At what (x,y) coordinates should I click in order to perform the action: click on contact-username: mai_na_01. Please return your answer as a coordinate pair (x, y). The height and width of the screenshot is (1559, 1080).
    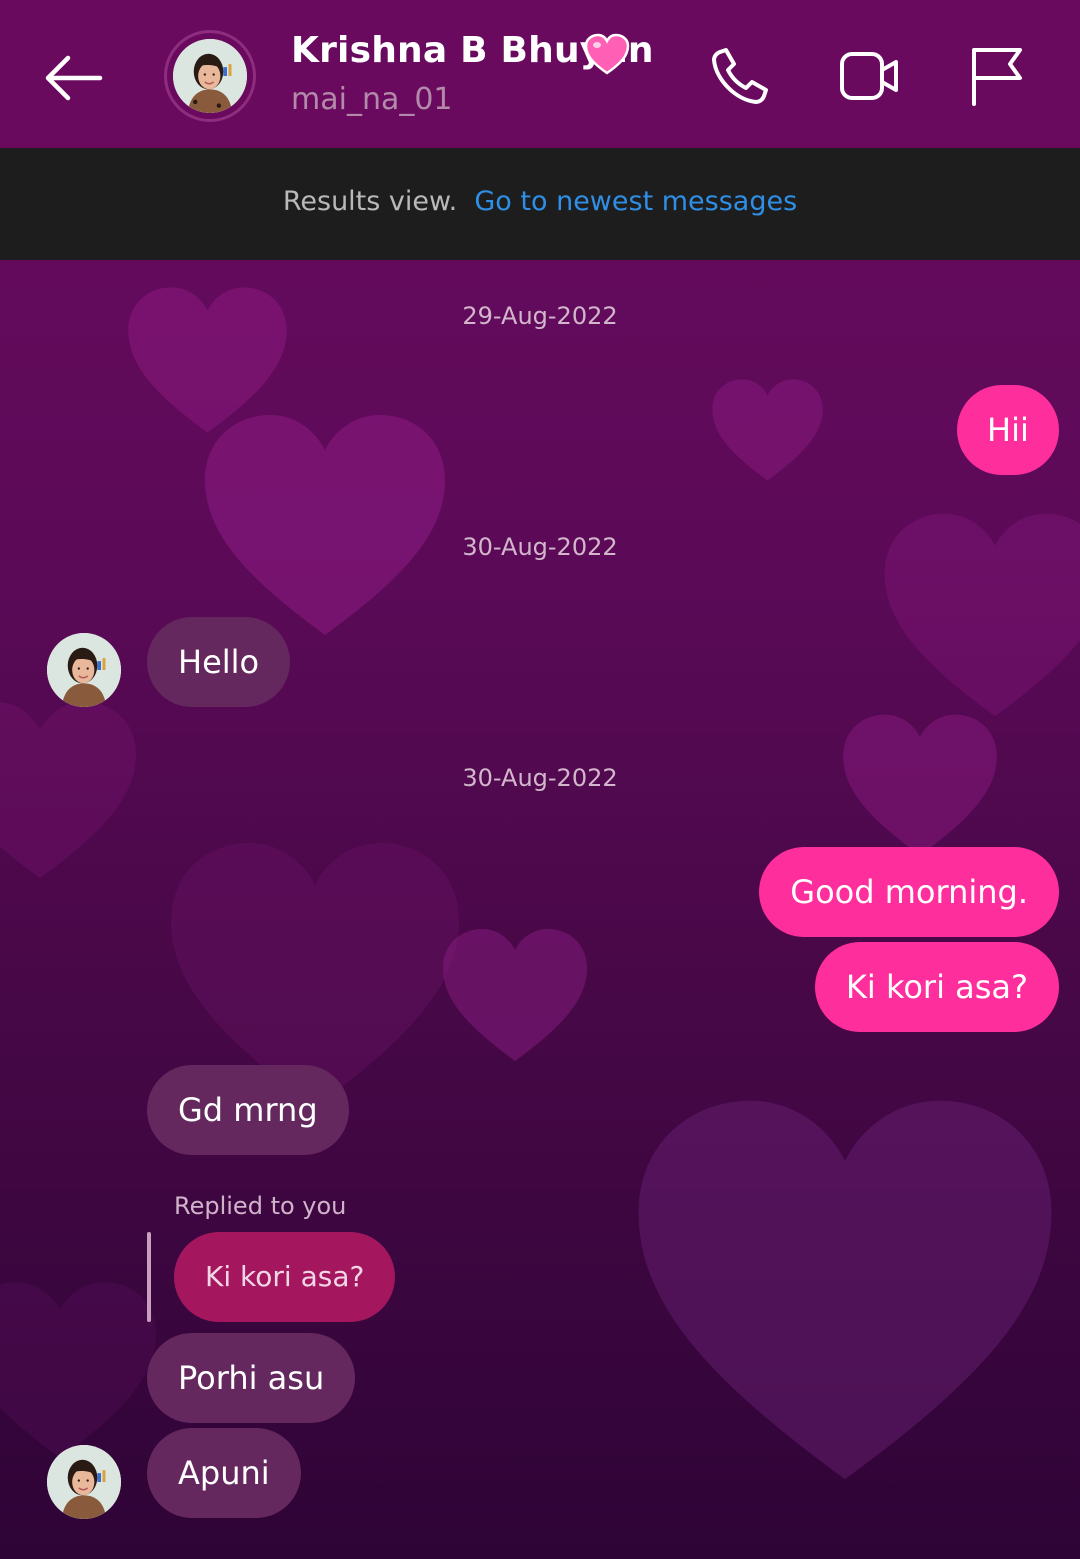
    Looking at the image, I should click on (372, 99).